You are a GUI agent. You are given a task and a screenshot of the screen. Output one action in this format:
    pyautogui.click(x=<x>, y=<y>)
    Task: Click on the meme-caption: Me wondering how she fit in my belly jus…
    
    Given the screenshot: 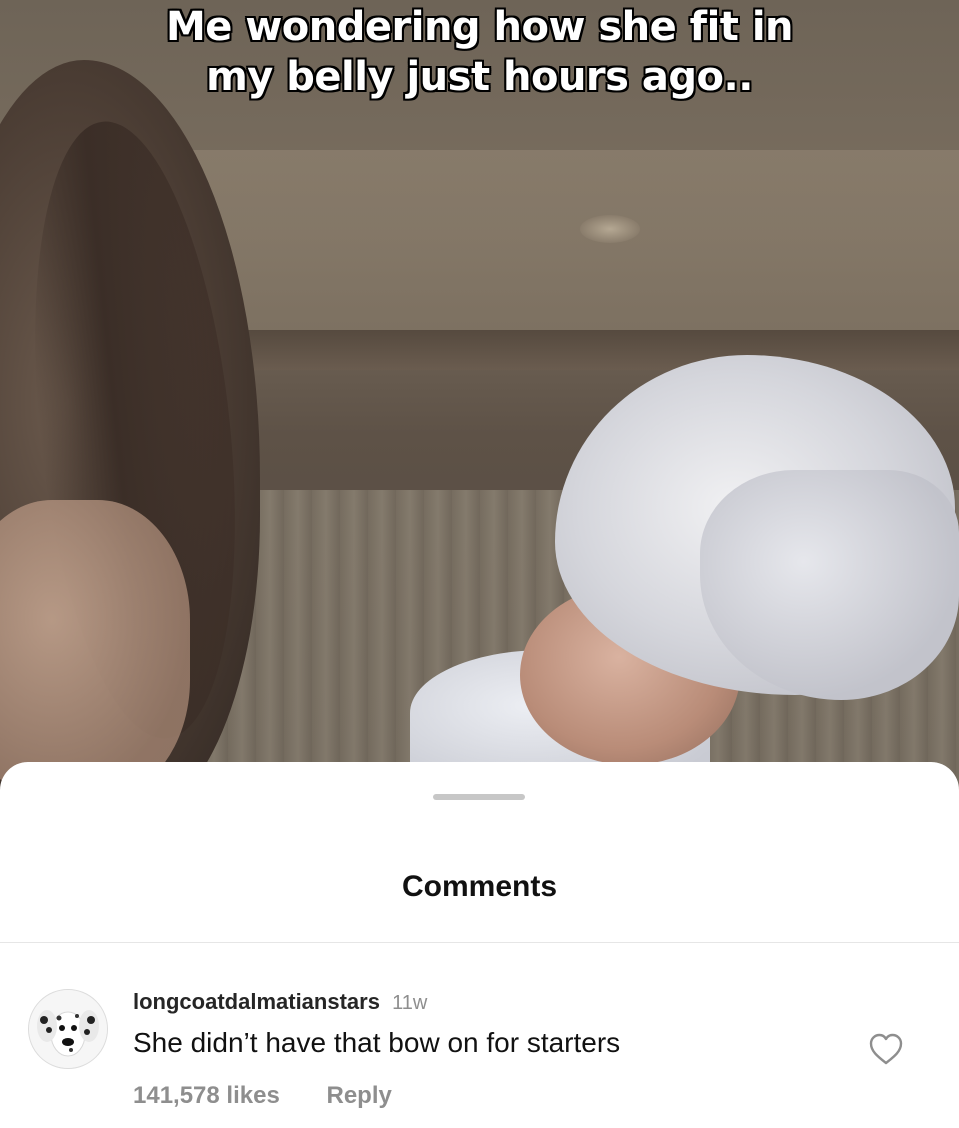 What is the action you would take?
    pyautogui.click(x=479, y=52)
    